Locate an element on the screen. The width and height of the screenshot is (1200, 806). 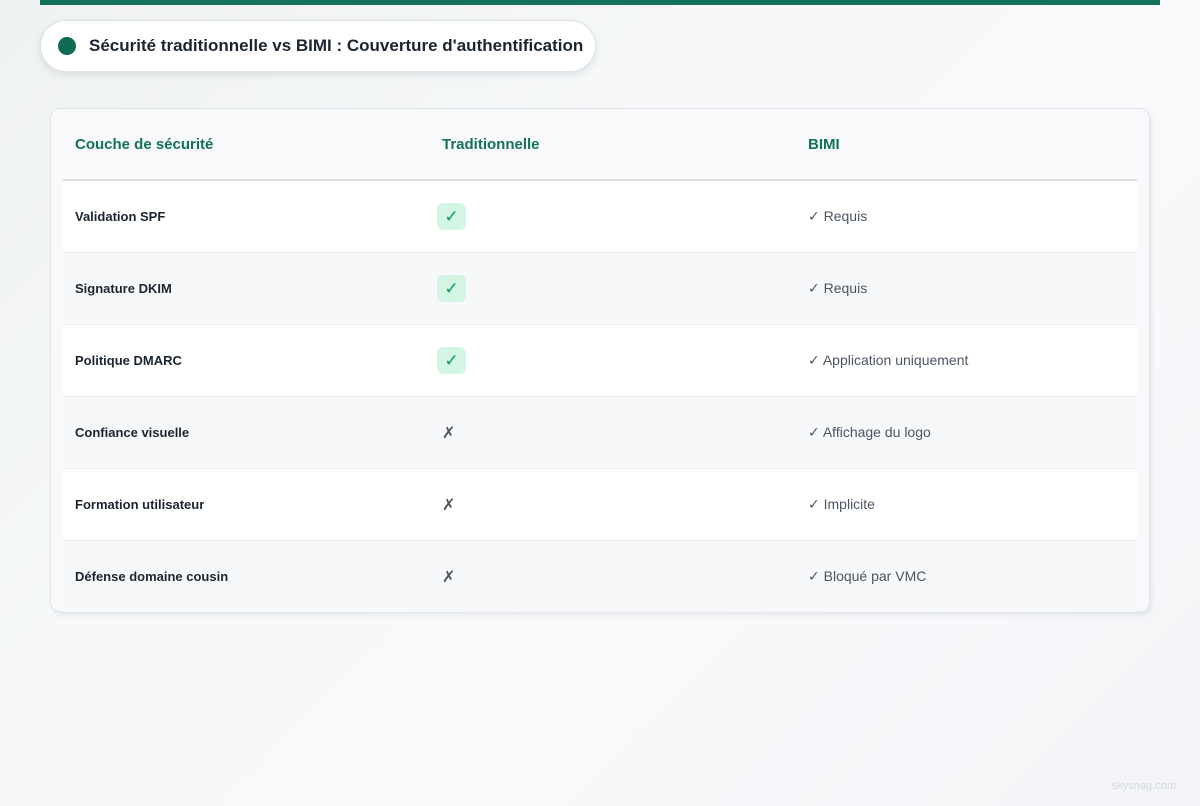
row-bimi: ✓ Application uniquement is located at coordinates (888, 360).